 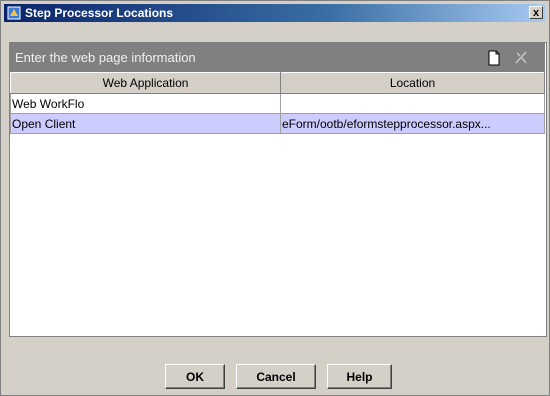 What do you see at coordinates (99, 13) in the screenshot?
I see `window-title: Step Processor Locations` at bounding box center [99, 13].